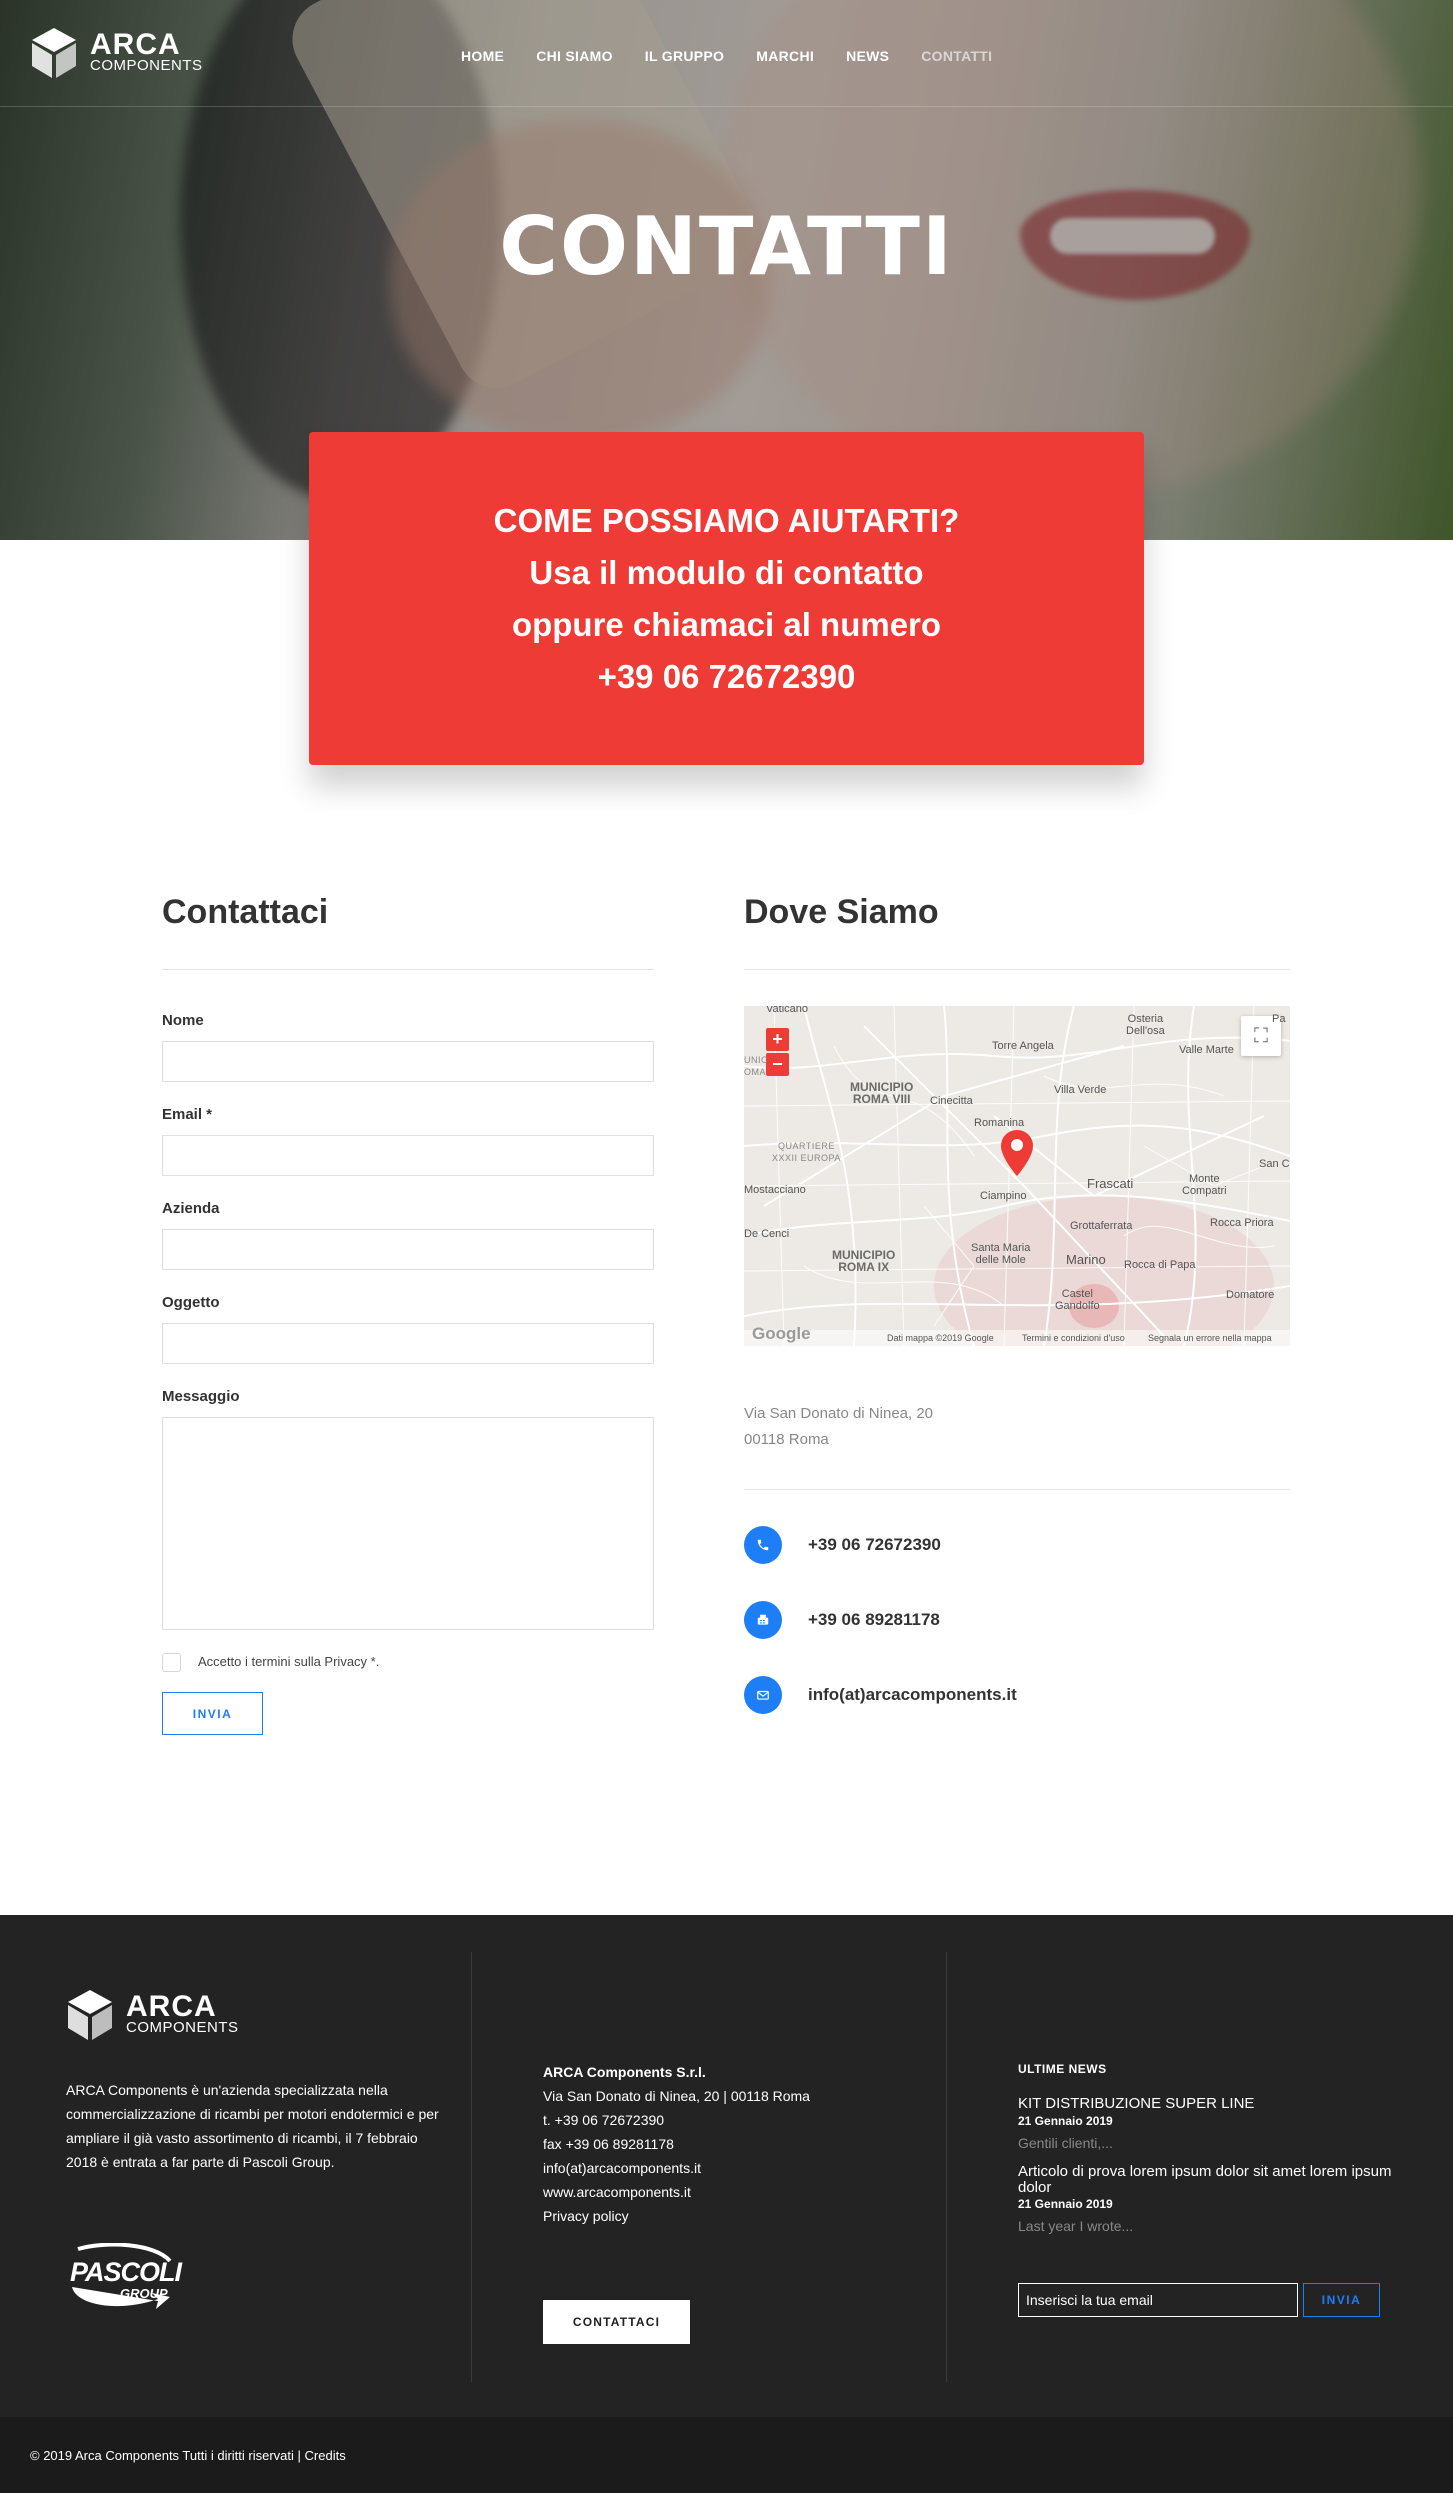  What do you see at coordinates (1145, 1025) in the screenshot?
I see `map-label: Osteria Dell'osa` at bounding box center [1145, 1025].